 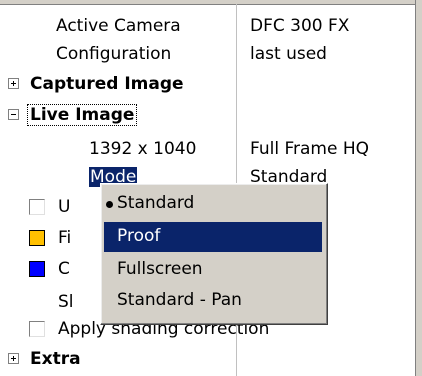 I want to click on menu-item-label: Fullscreen, so click(x=160, y=269).